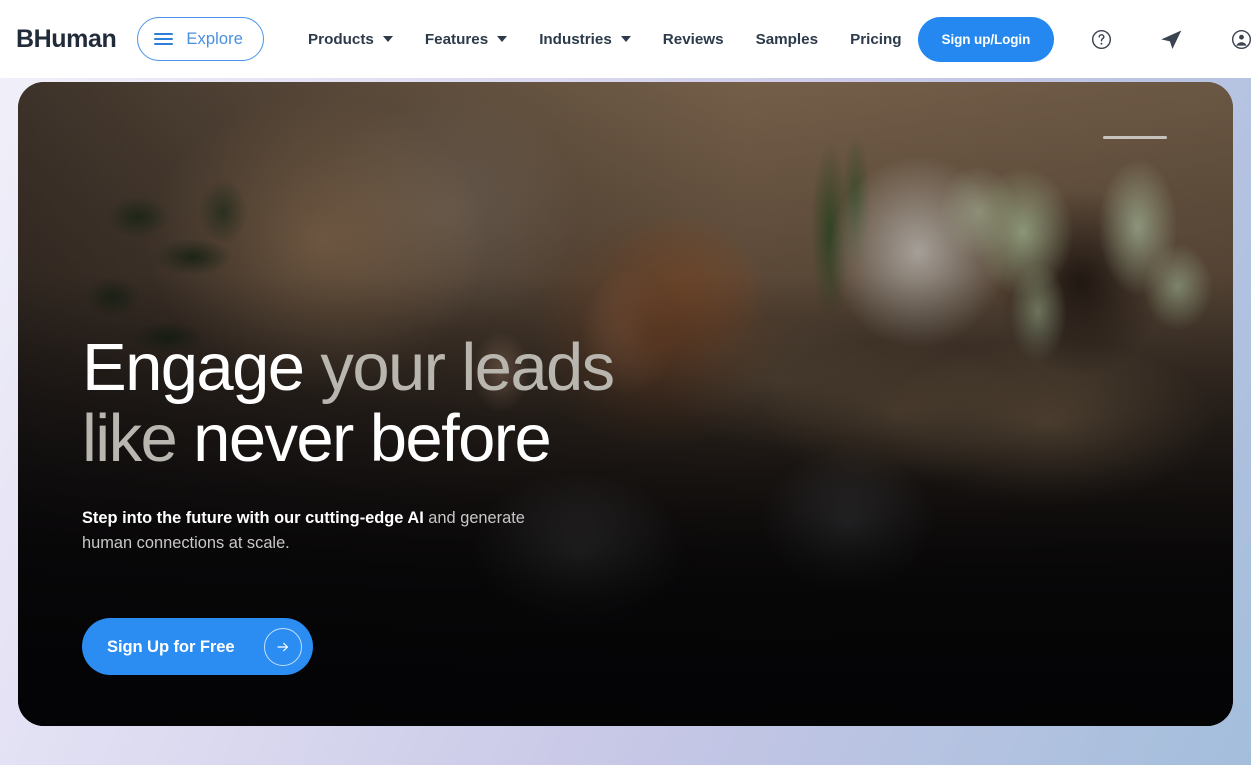 The width and height of the screenshot is (1251, 765). What do you see at coordinates (164, 39) in the screenshot?
I see `hamburger-icon` at bounding box center [164, 39].